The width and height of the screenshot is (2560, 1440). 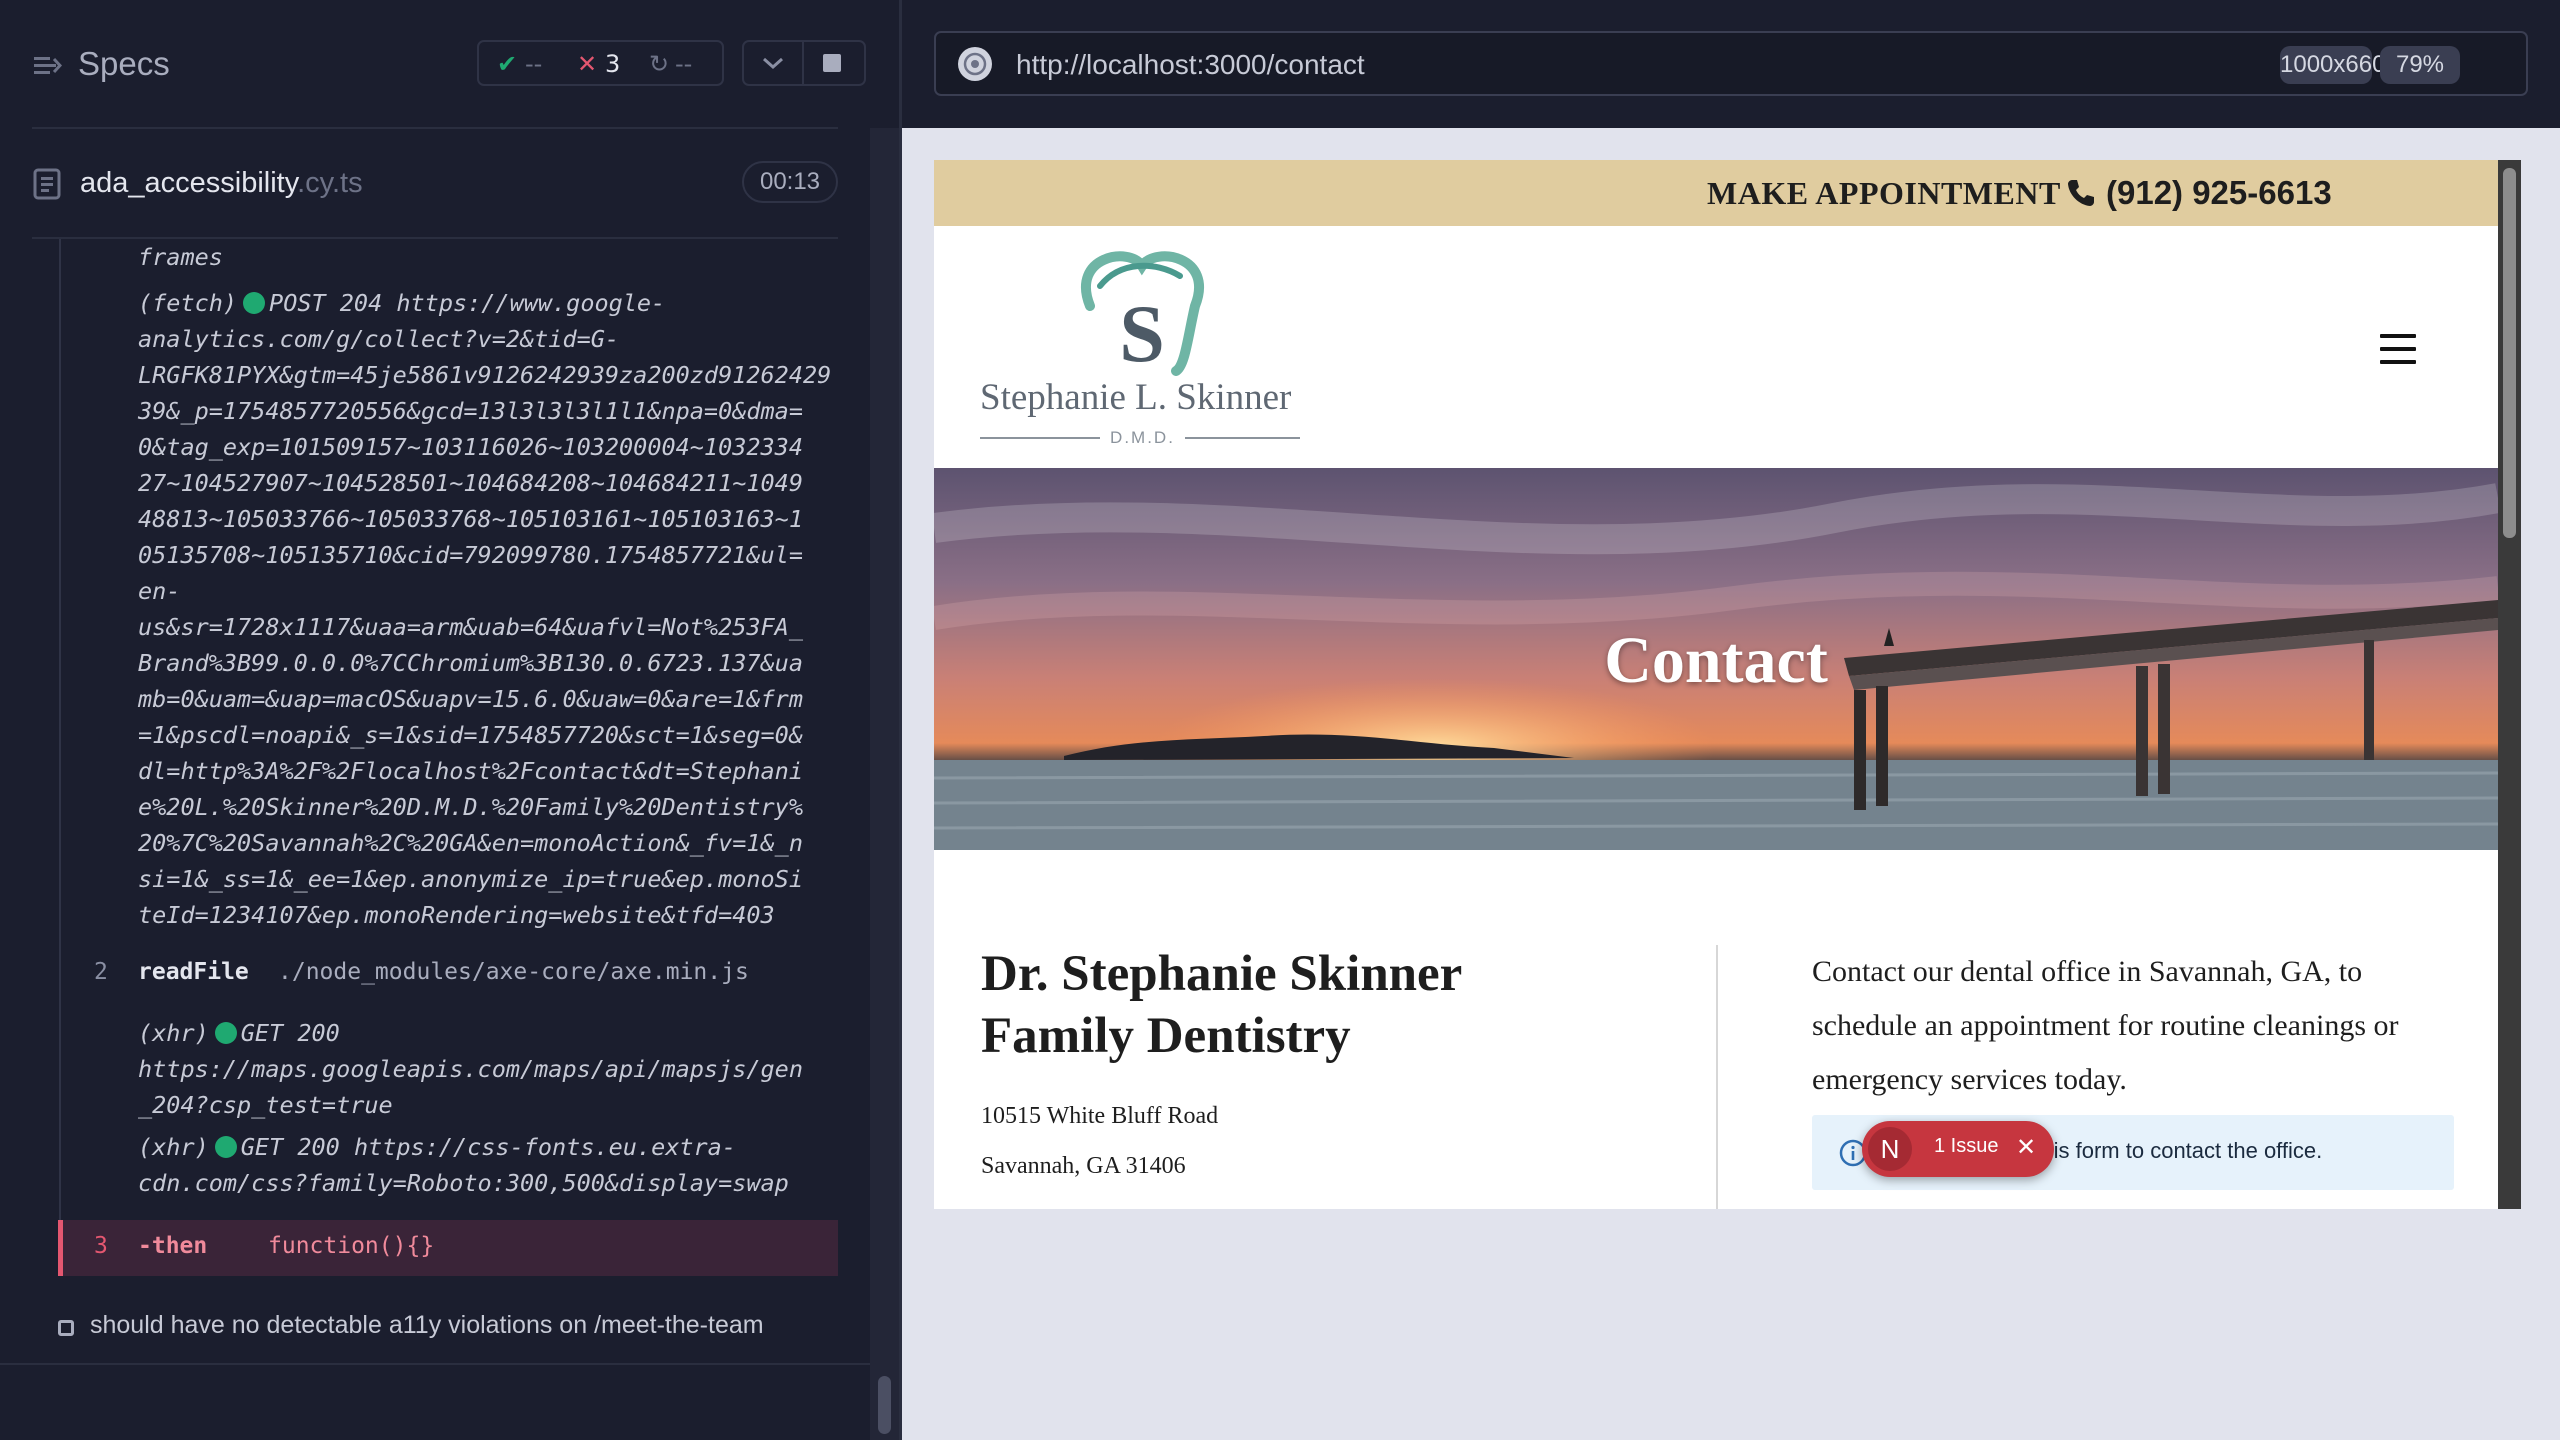 What do you see at coordinates (330, 183) in the screenshot?
I see `spec-file-ext: .cy.ts` at bounding box center [330, 183].